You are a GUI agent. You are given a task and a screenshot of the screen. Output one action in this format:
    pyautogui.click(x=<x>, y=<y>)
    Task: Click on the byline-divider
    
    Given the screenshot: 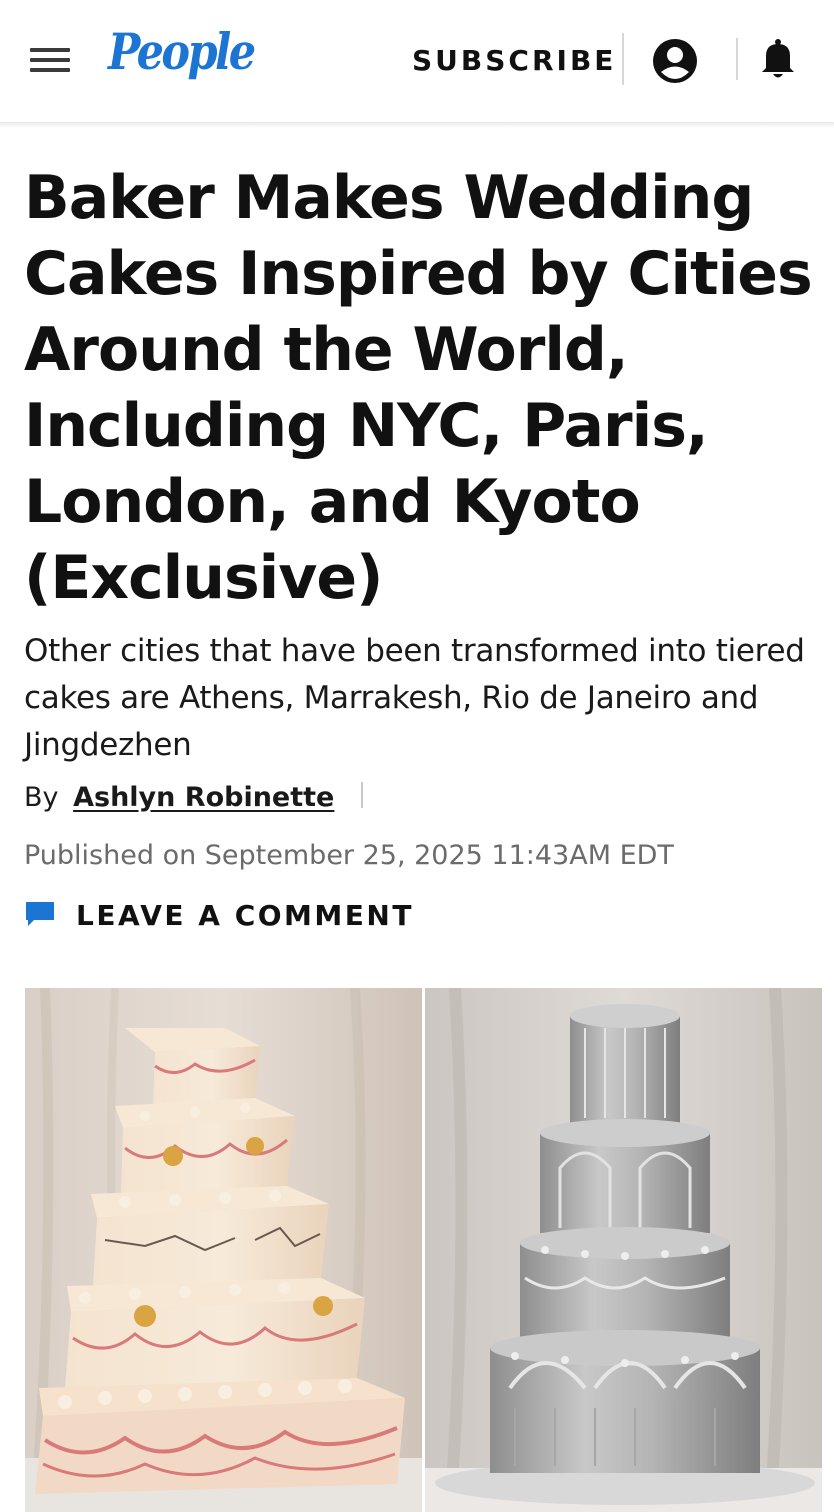 What is the action you would take?
    pyautogui.click(x=361, y=795)
    